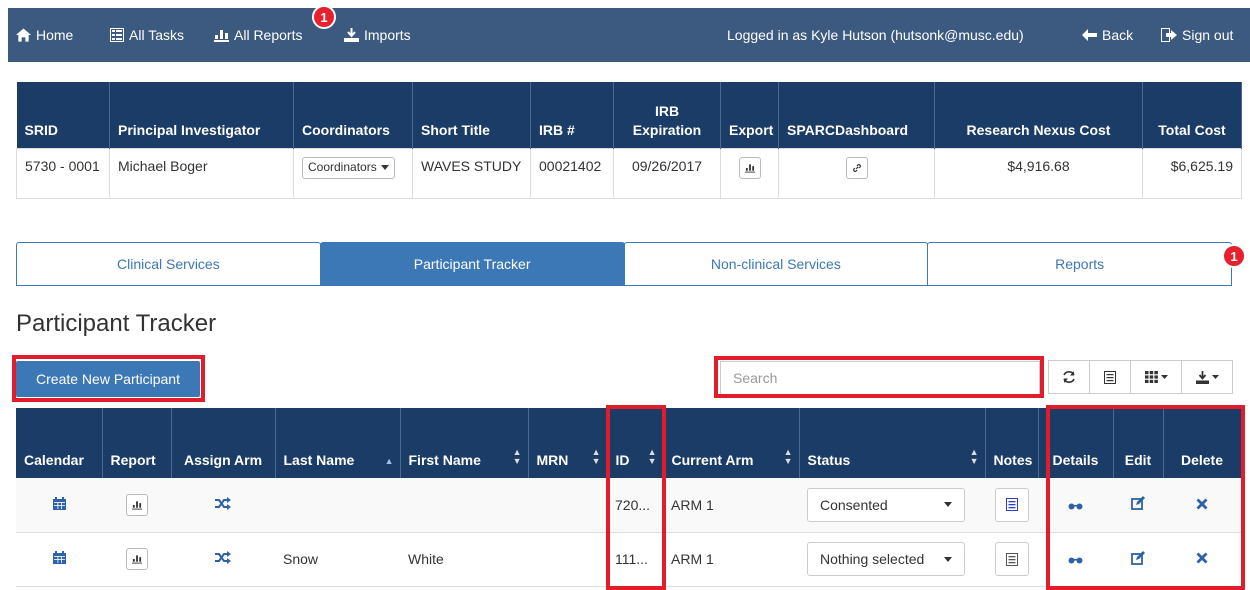 Image resolution: width=1250 pixels, height=590 pixels. Describe the element at coordinates (1208, 35) in the screenshot. I see `nav-sign-out-label: Sign out` at that location.